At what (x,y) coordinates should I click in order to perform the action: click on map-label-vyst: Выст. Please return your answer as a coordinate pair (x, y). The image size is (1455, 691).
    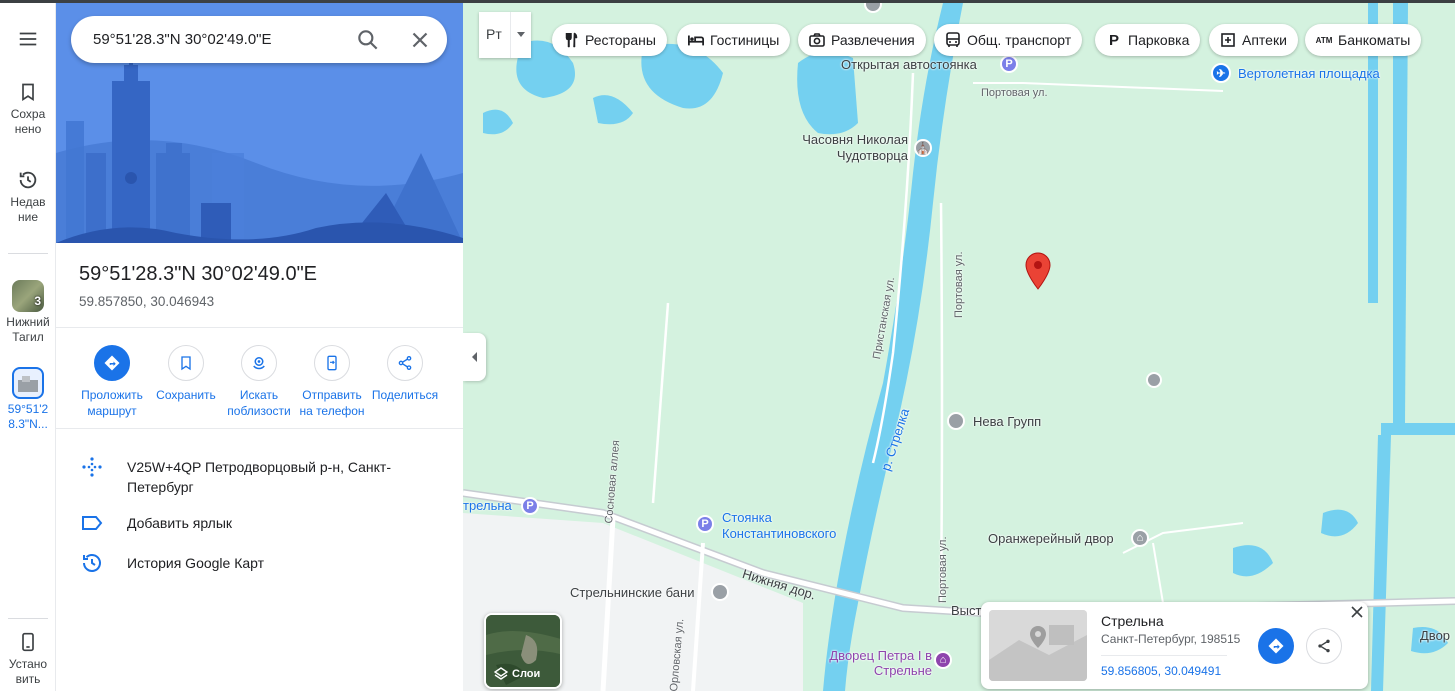
    Looking at the image, I should click on (966, 610).